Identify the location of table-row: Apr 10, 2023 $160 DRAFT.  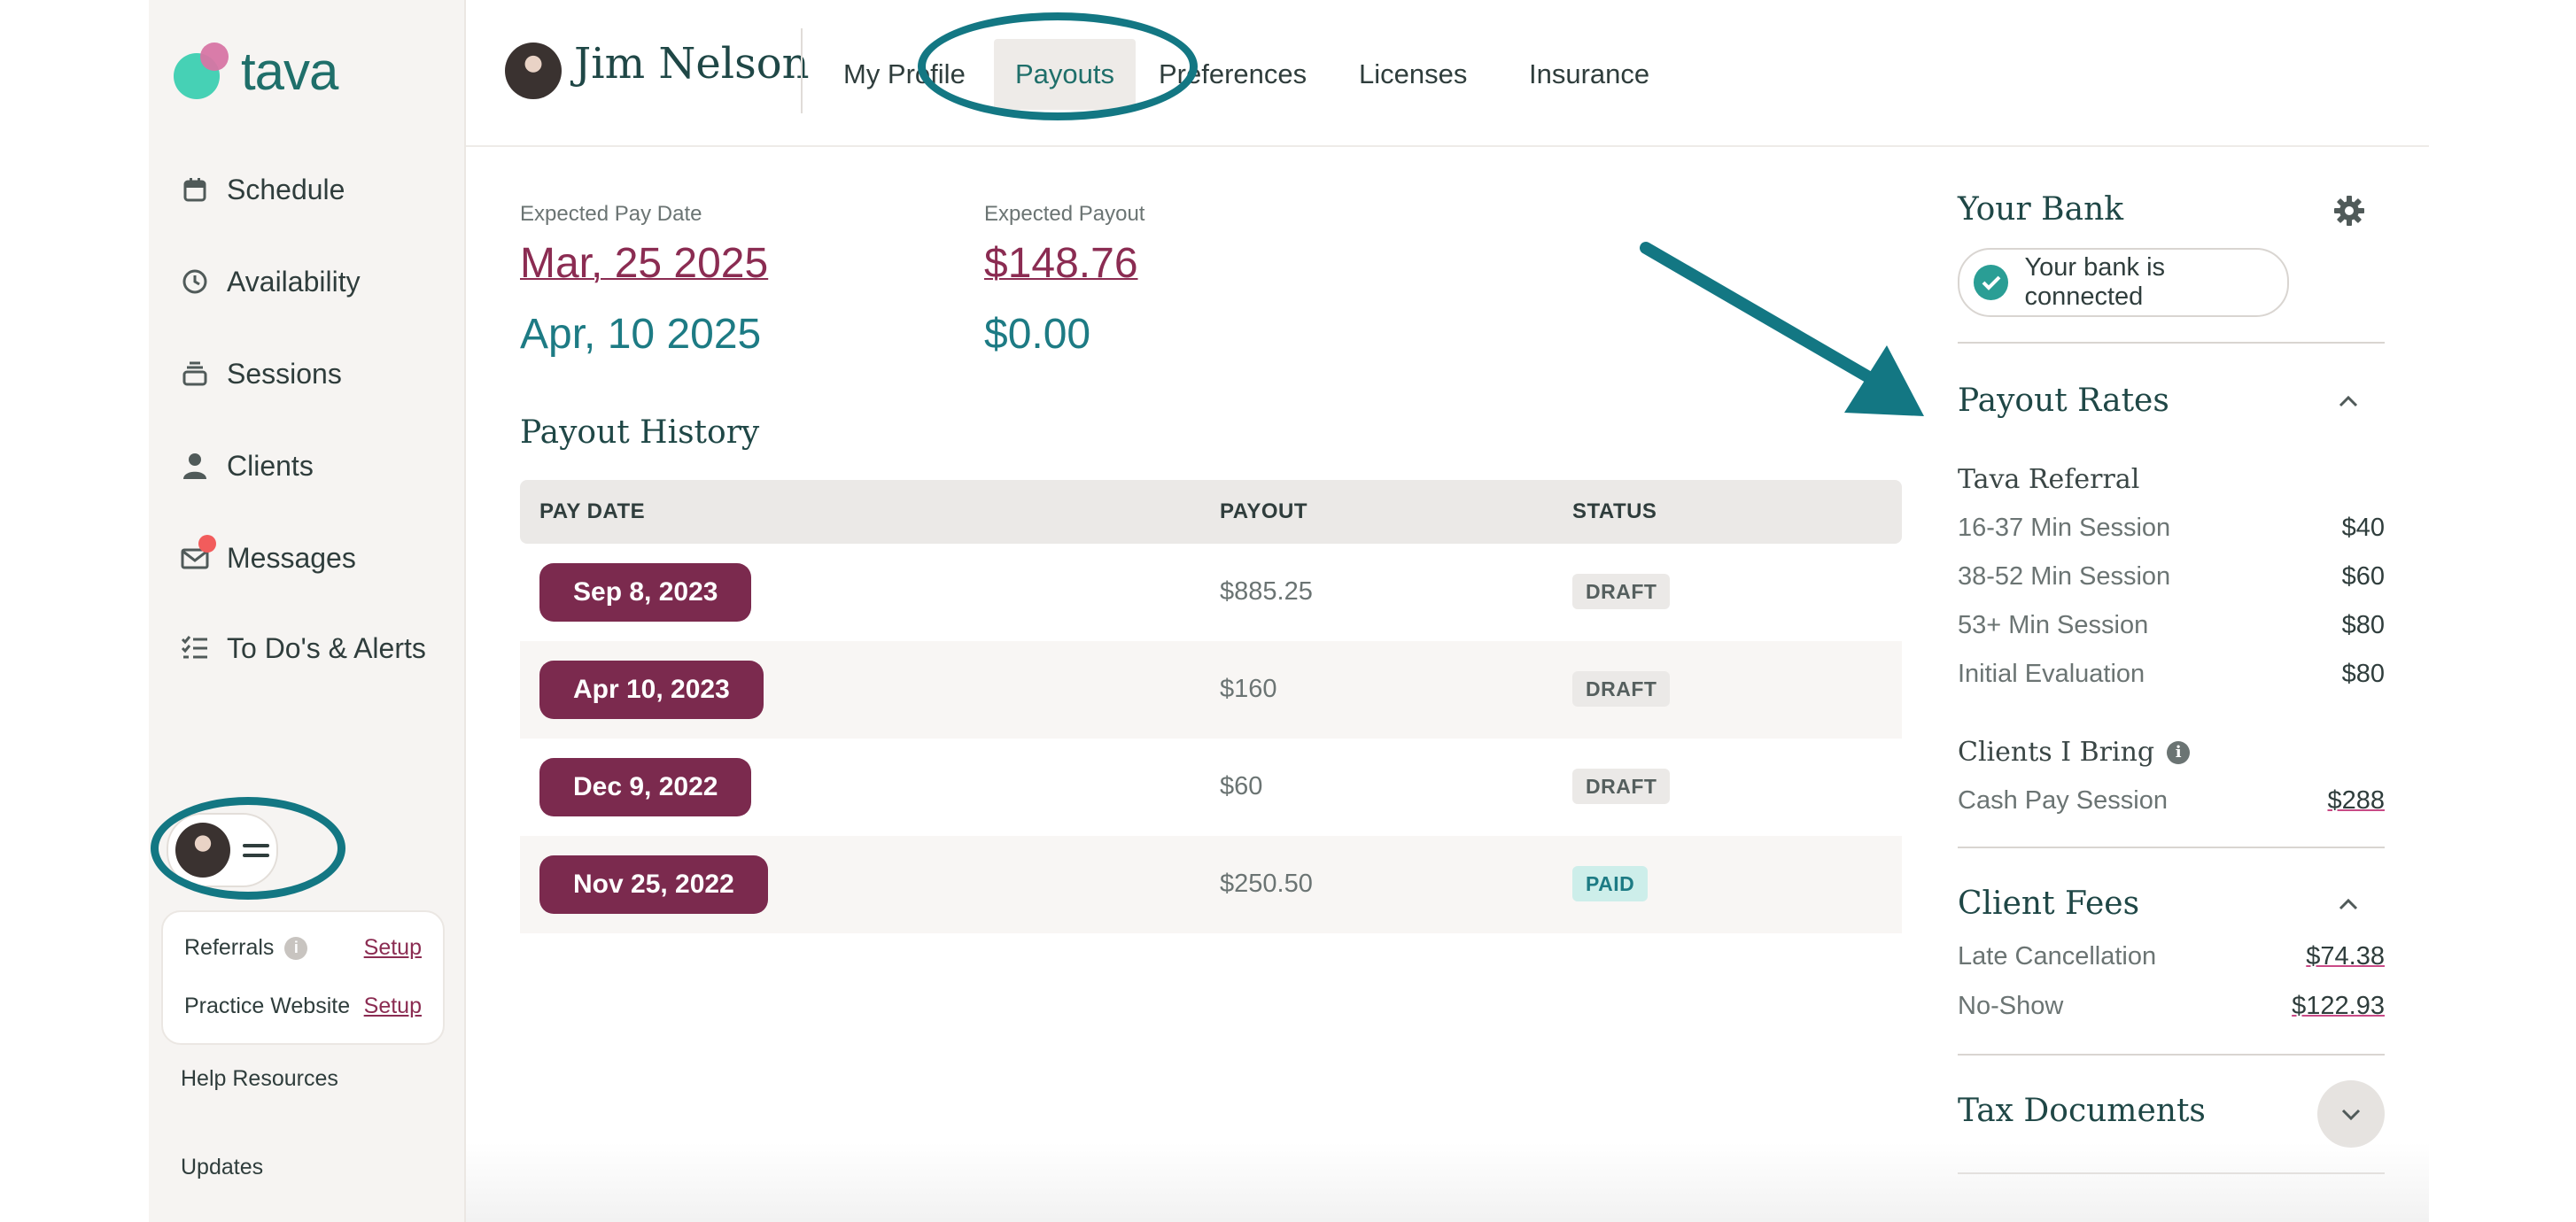
(1211, 690).